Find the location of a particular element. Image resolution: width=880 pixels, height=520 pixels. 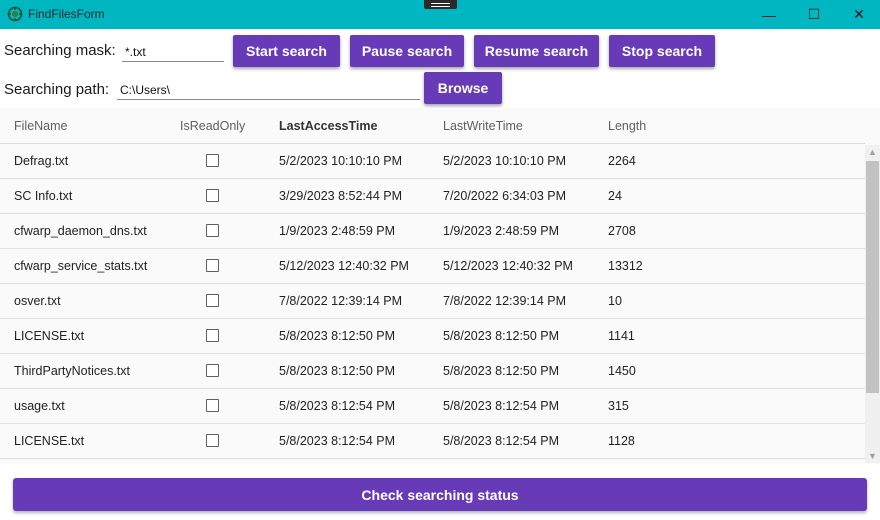

cell-length: 1141 is located at coordinates (621, 336).